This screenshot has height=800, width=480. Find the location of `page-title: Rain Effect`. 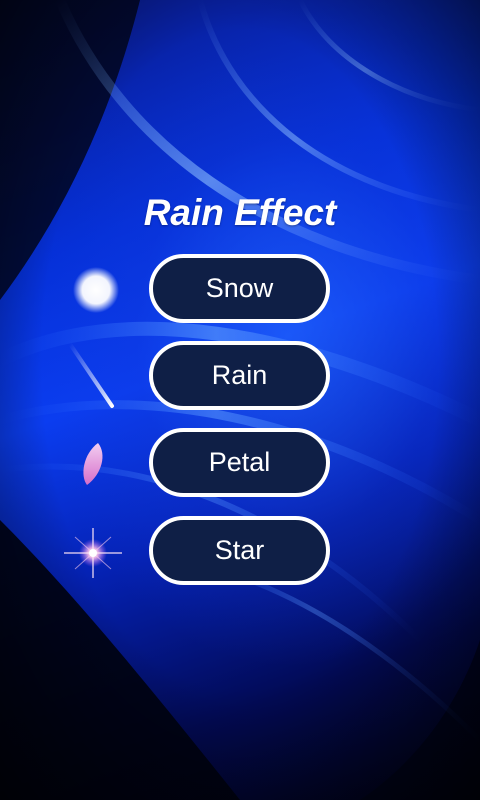

page-title: Rain Effect is located at coordinates (240, 212).